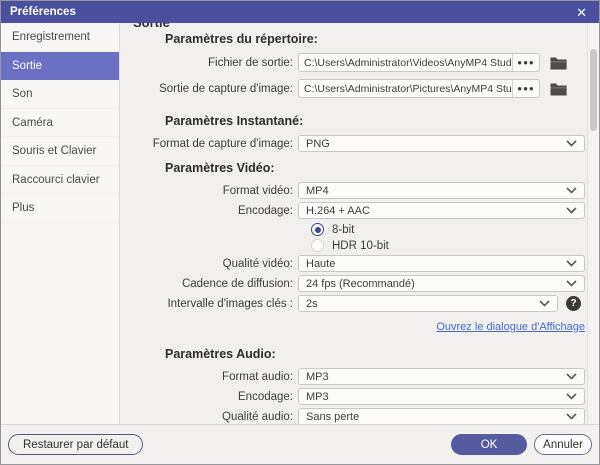  I want to click on window-title: Préférences, so click(43, 12).